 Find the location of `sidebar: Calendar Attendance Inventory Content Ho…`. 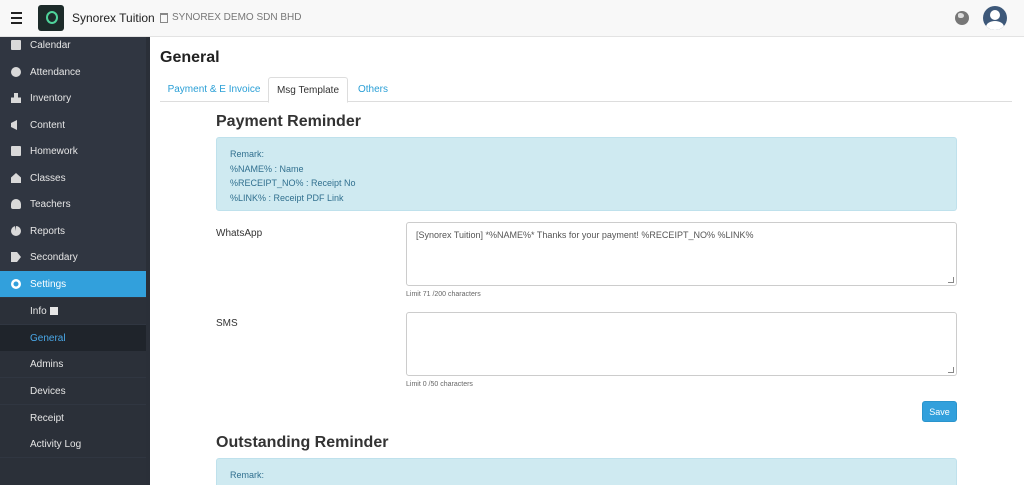

sidebar: Calendar Attendance Inventory Content Ho… is located at coordinates (75, 261).